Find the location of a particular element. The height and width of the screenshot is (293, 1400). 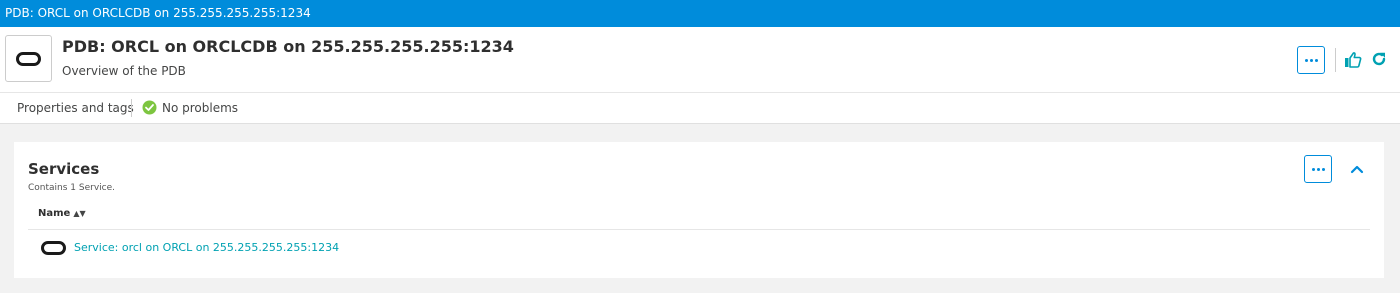

header-divider is located at coordinates (1335, 60).